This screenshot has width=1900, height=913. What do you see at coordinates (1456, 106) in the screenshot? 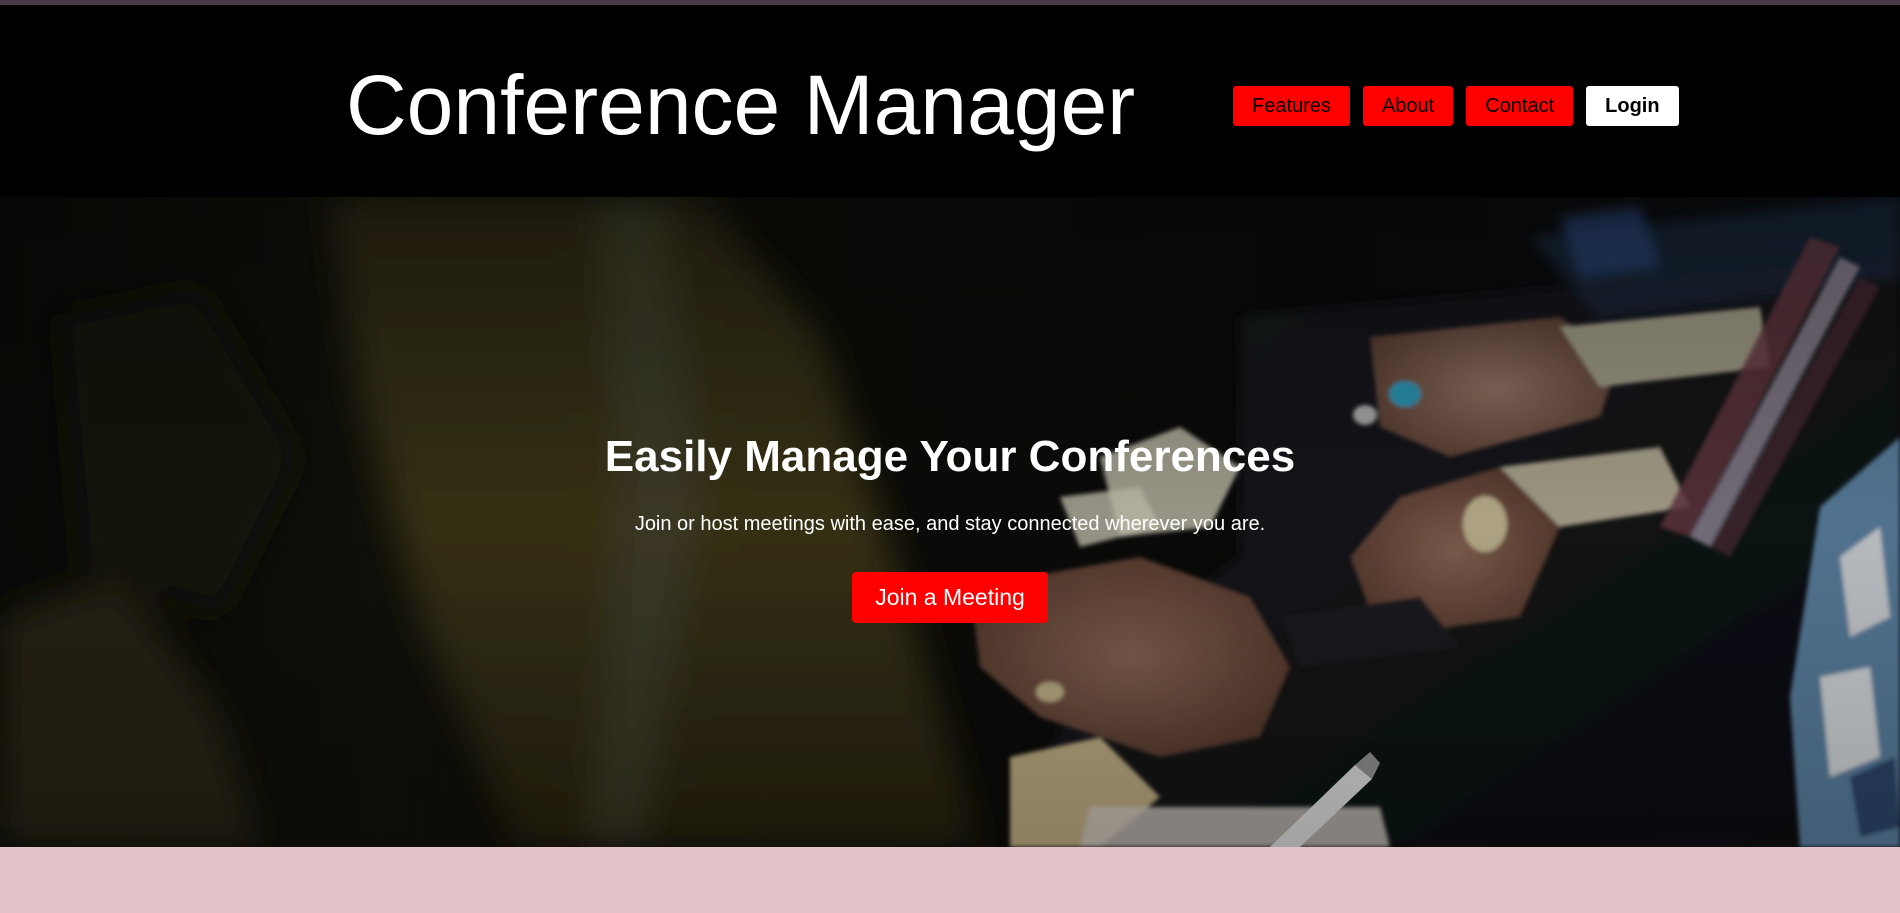
I see `main-nav: Features About Contact Login` at bounding box center [1456, 106].